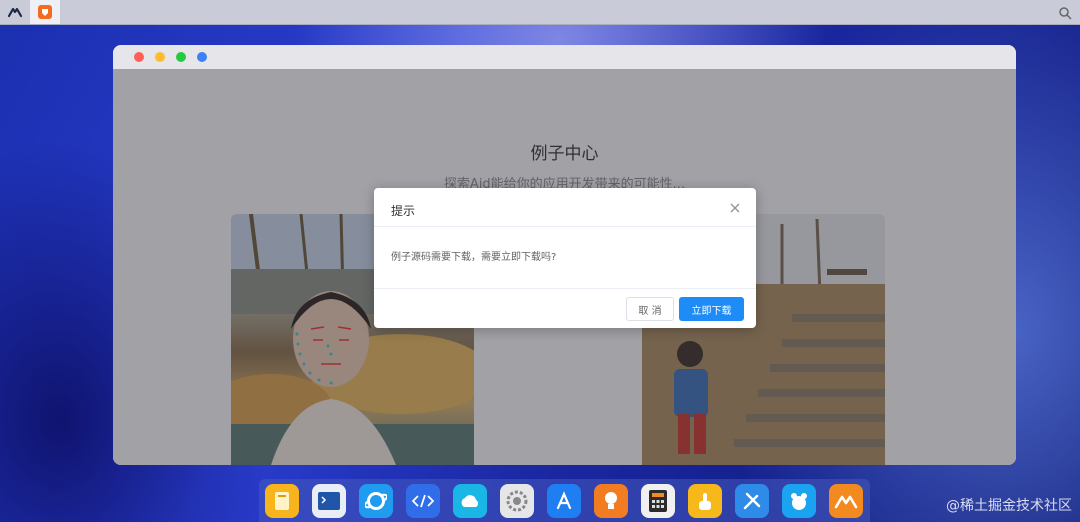 This screenshot has height=522, width=1080. I want to click on cancel-button: 取 消, so click(650, 309).